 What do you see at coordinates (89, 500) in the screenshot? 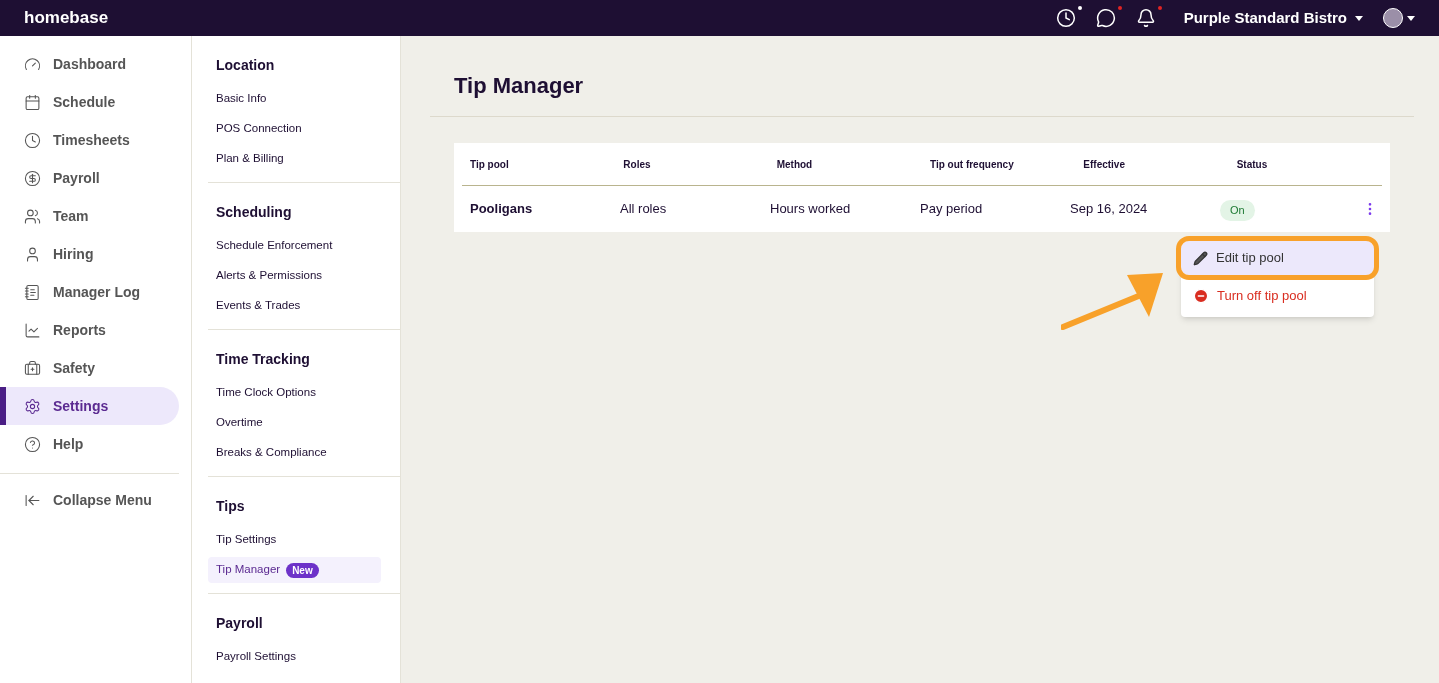
I see `collapse-menu-button: Collapse Menu` at bounding box center [89, 500].